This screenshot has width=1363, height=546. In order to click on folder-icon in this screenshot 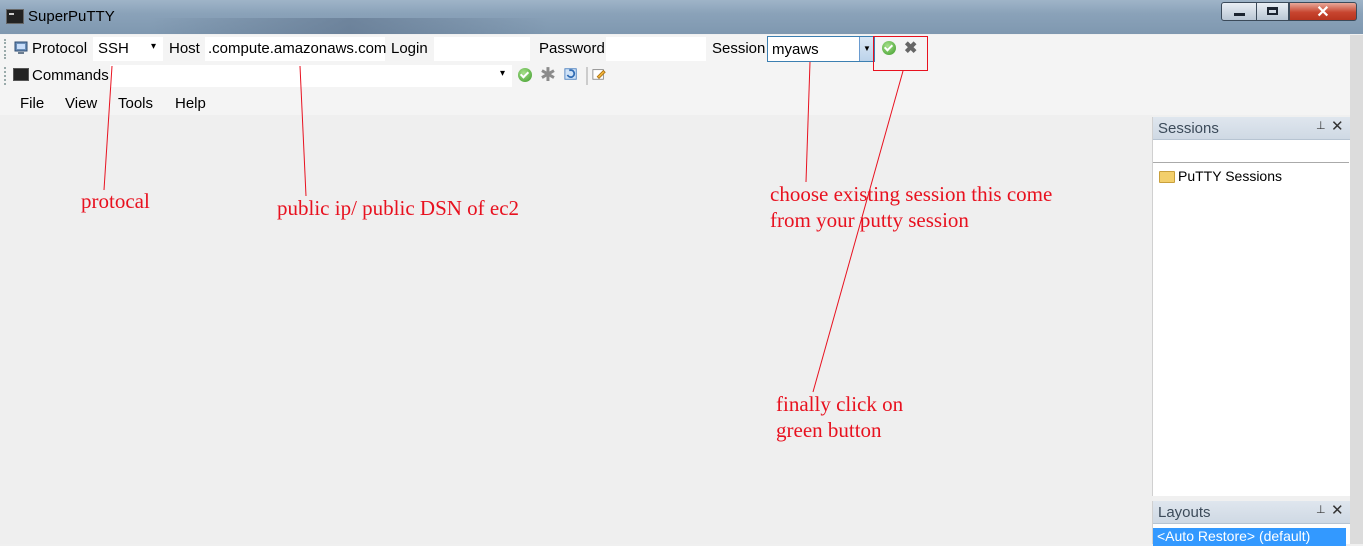, I will do `click(1167, 177)`.